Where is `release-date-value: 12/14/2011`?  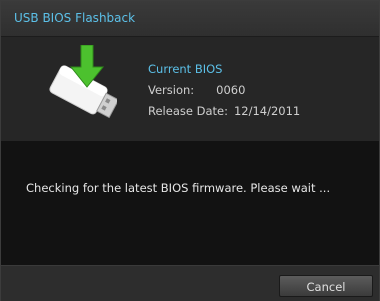 release-date-value: 12/14/2011 is located at coordinates (267, 111).